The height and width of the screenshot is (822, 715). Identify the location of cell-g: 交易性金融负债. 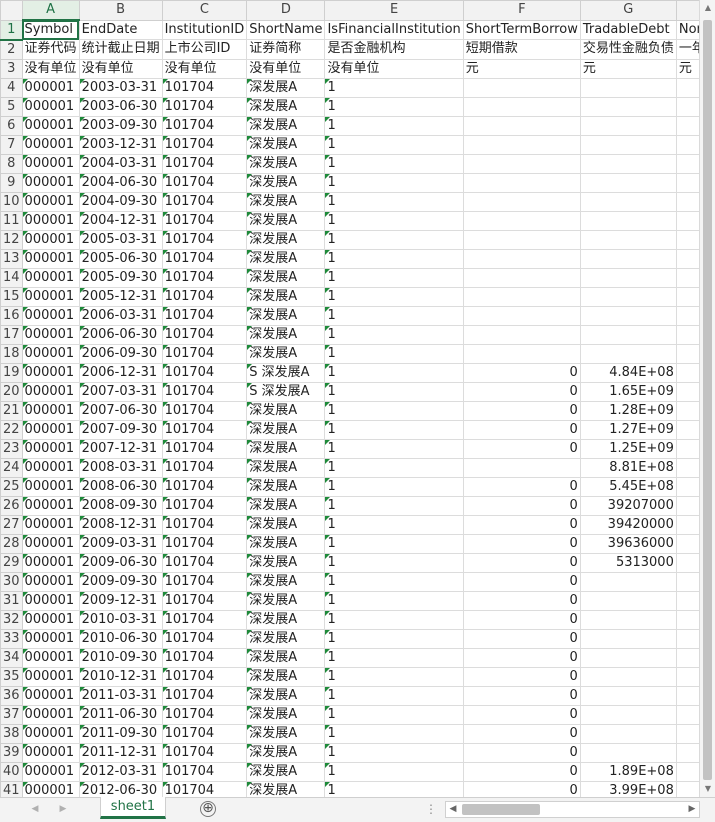
(628, 49).